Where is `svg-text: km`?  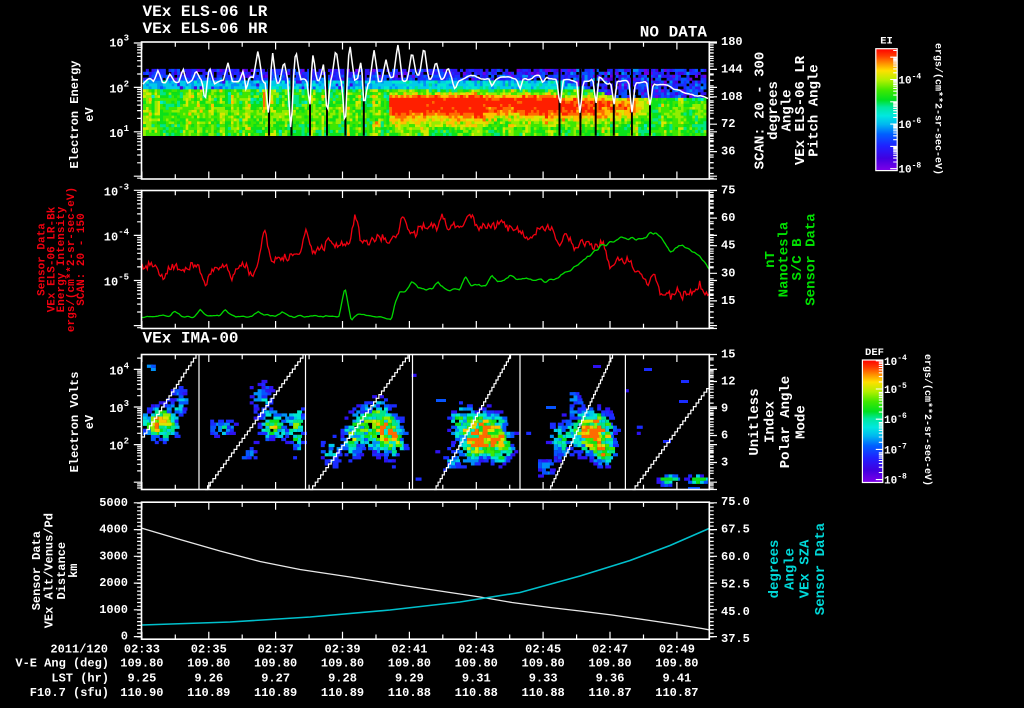
svg-text: km is located at coordinates (74, 570).